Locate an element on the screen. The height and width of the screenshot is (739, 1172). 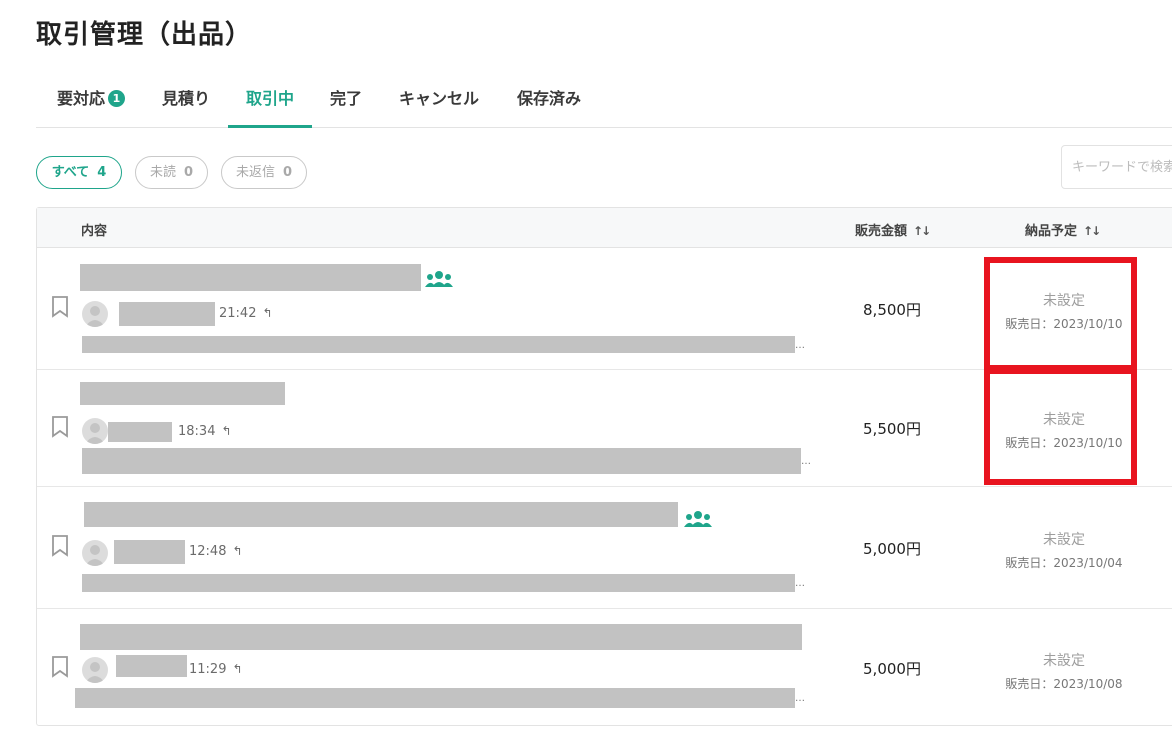
tab-cancelled: キャンセル is located at coordinates (439, 99).